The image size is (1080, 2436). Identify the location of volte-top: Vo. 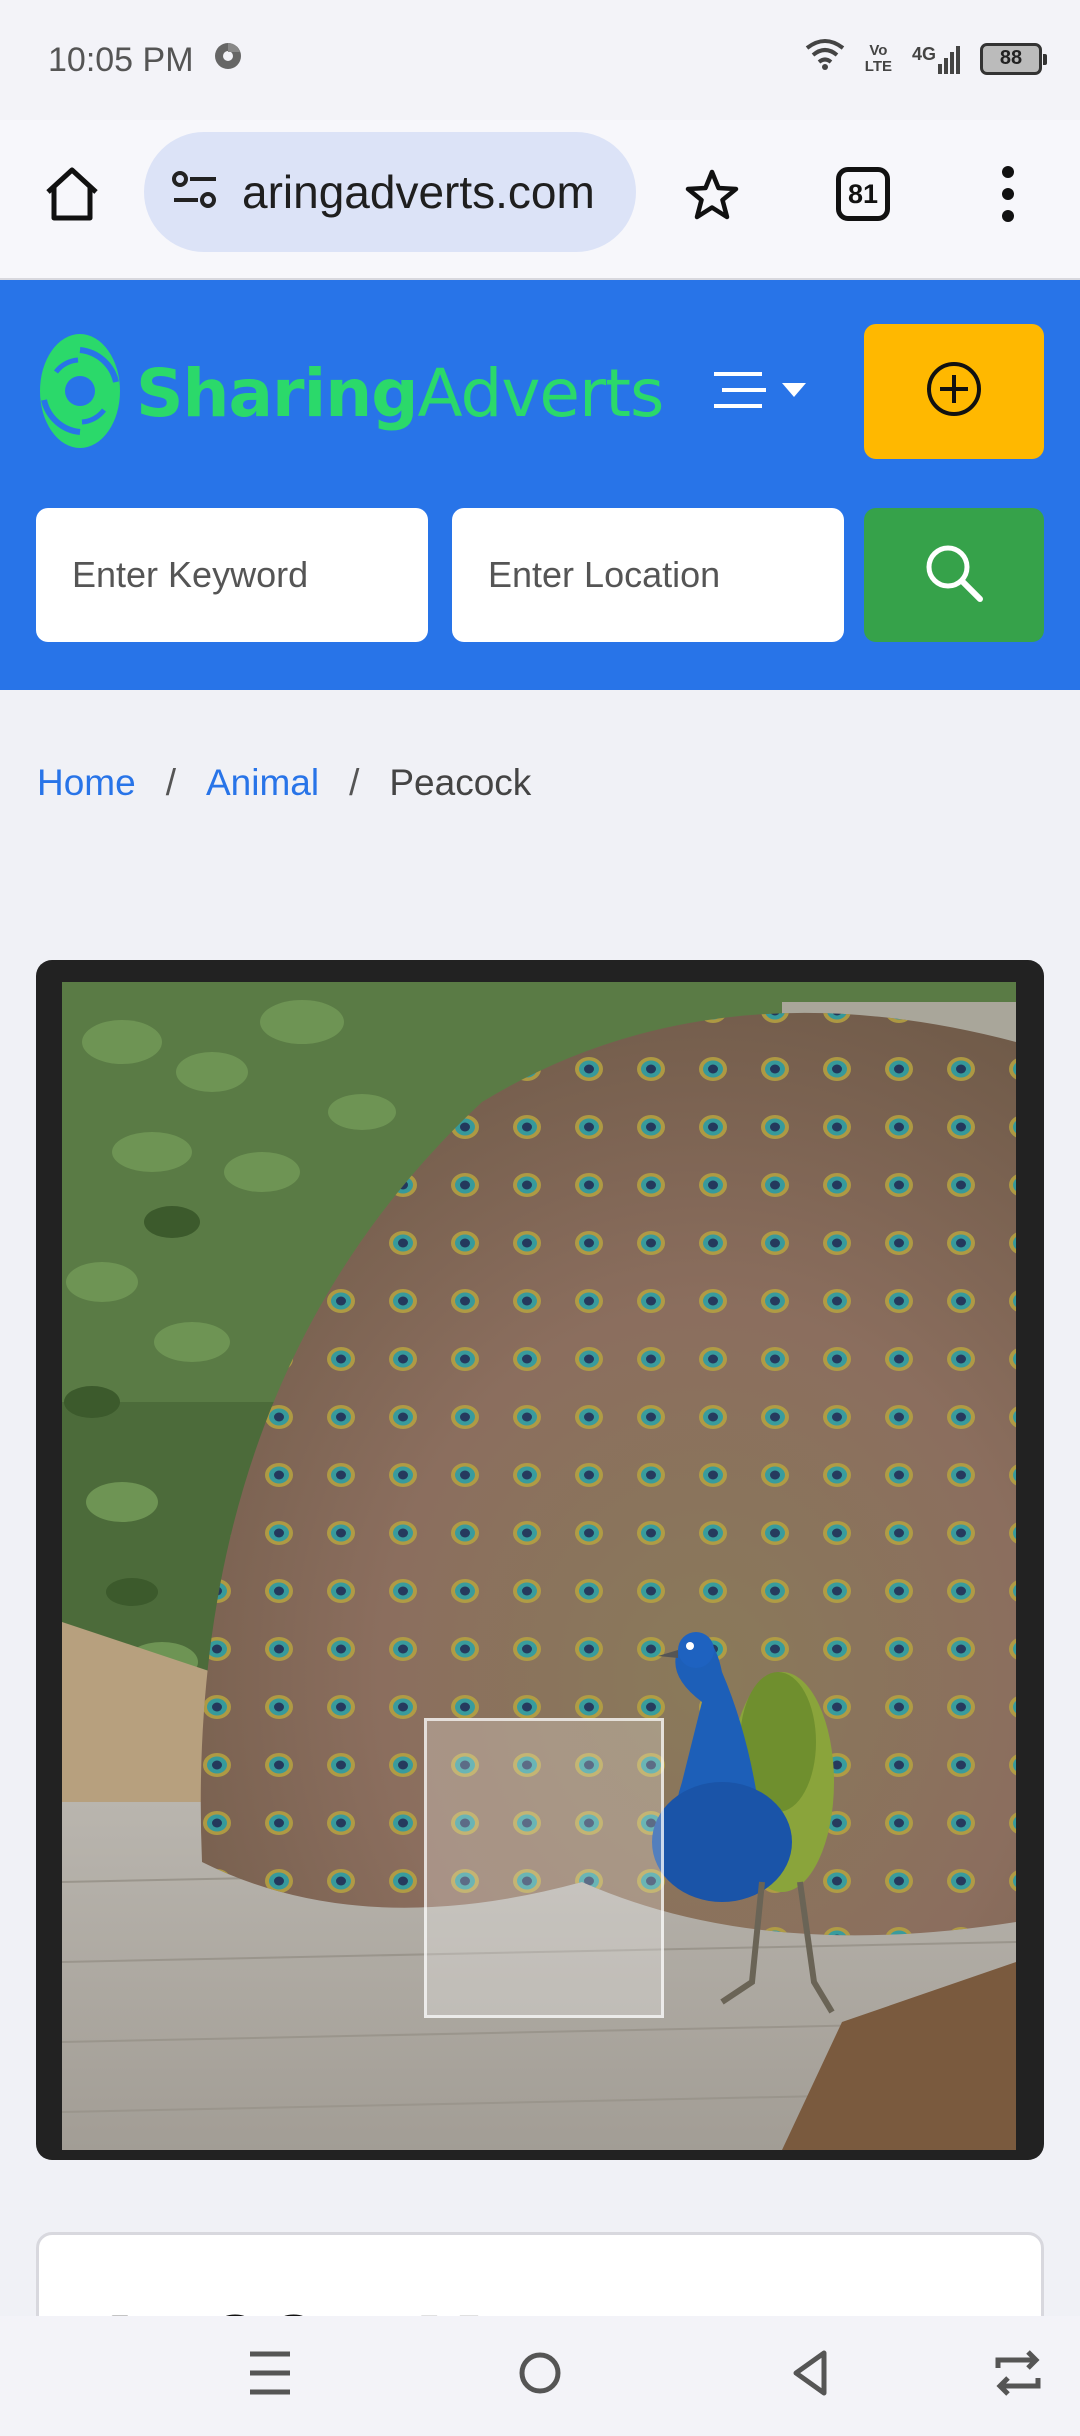
(878, 50).